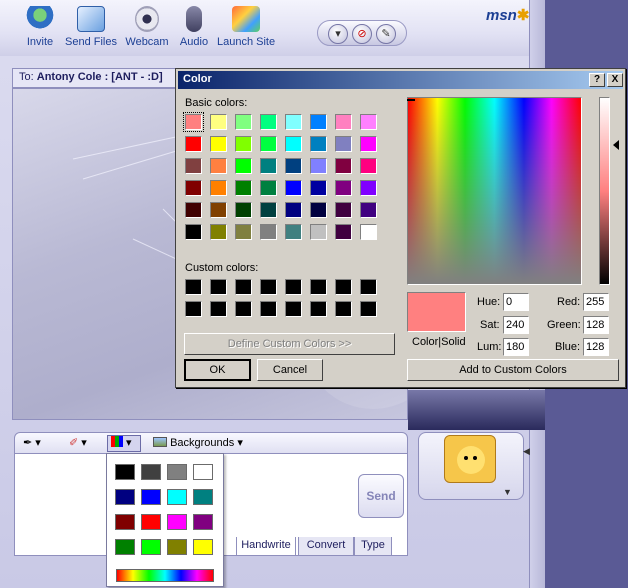  I want to click on crosshair-icon, so click(411, 101).